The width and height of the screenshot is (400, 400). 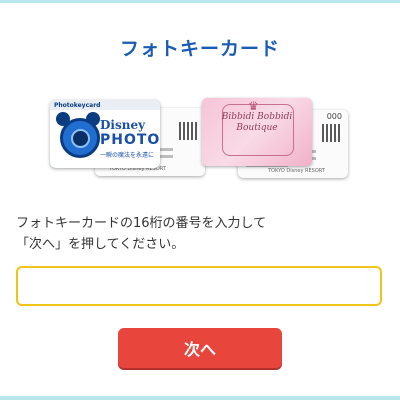 I want to click on card-footer: TOKYO Disney RESORT, so click(x=296, y=171).